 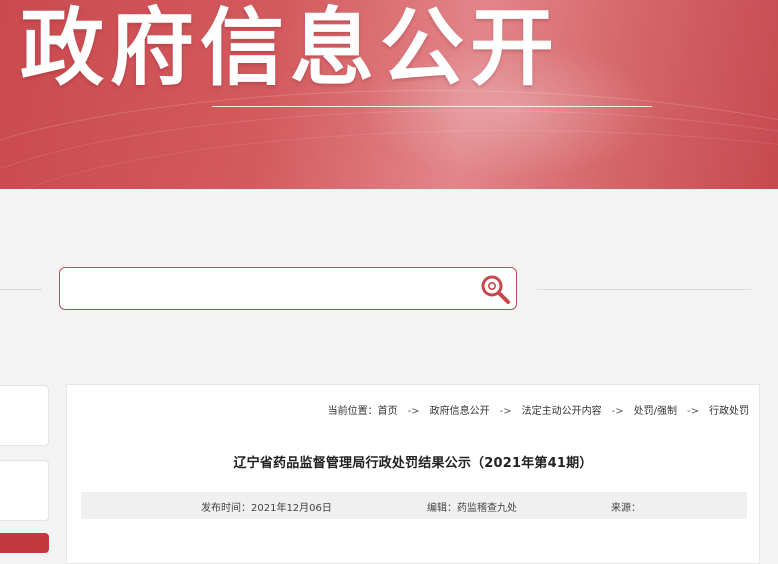 What do you see at coordinates (352, 411) in the screenshot?
I see `breadcrumb-prefix: 当前位置：` at bounding box center [352, 411].